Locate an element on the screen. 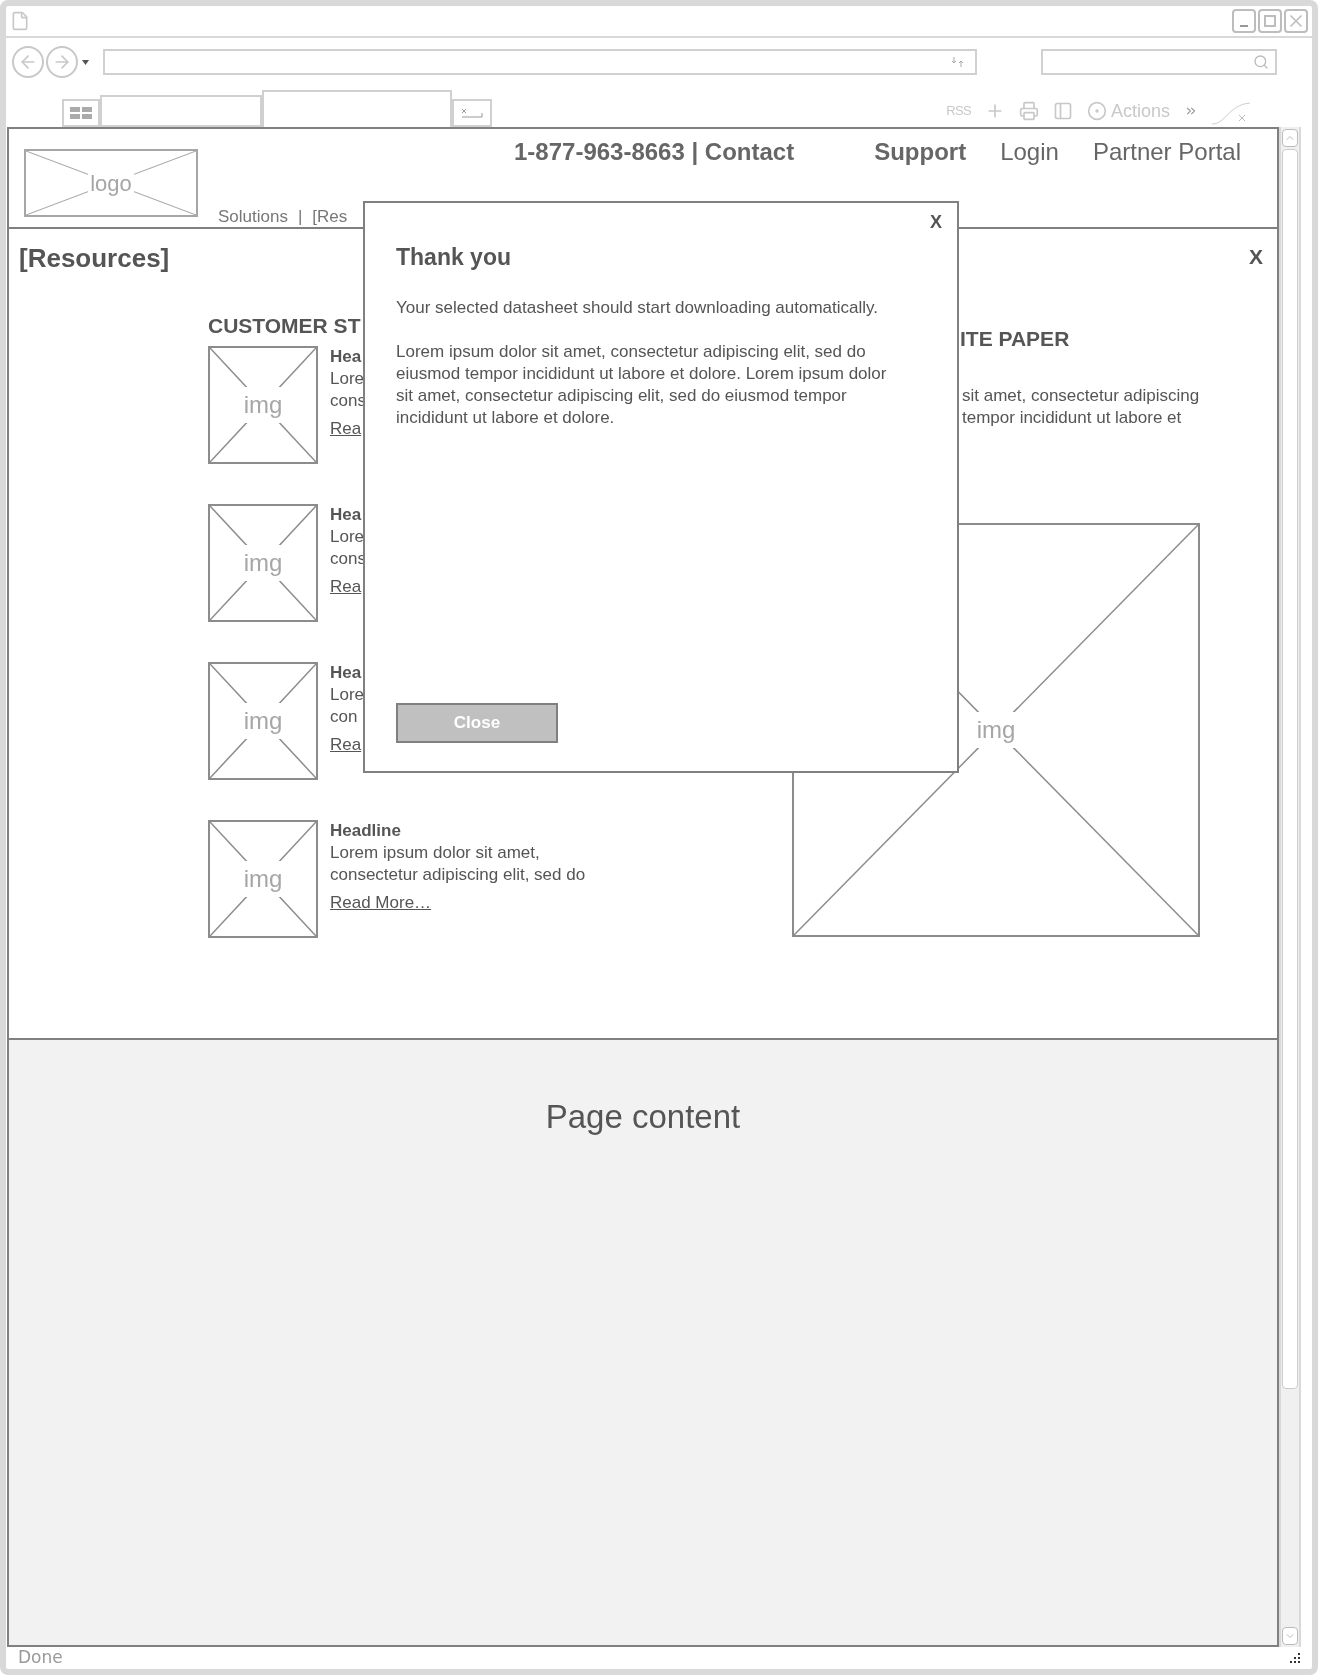  scroll-up-button is located at coordinates (1290, 138).